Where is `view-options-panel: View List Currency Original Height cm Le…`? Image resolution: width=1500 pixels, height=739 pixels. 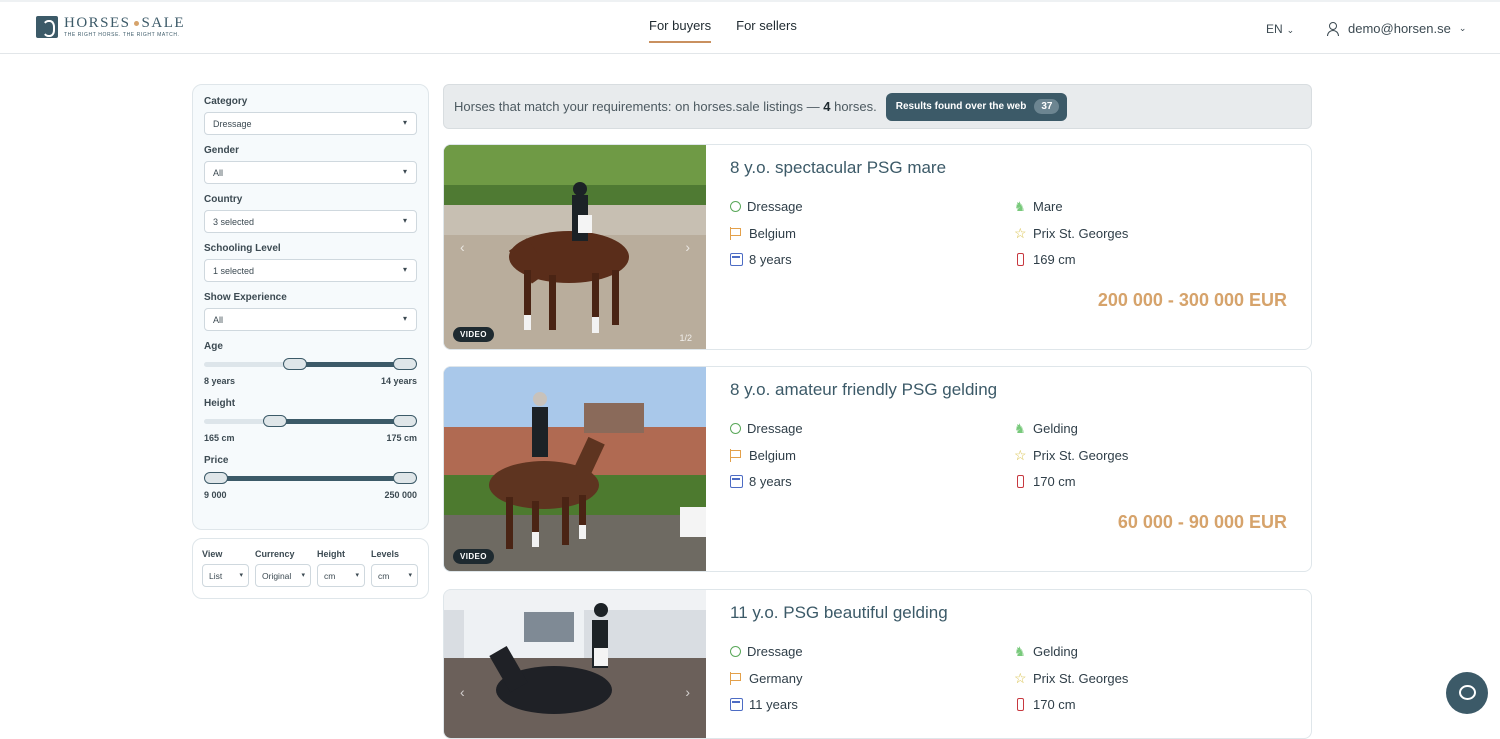
view-options-panel: View List Currency Original Height cm Le… is located at coordinates (310, 568).